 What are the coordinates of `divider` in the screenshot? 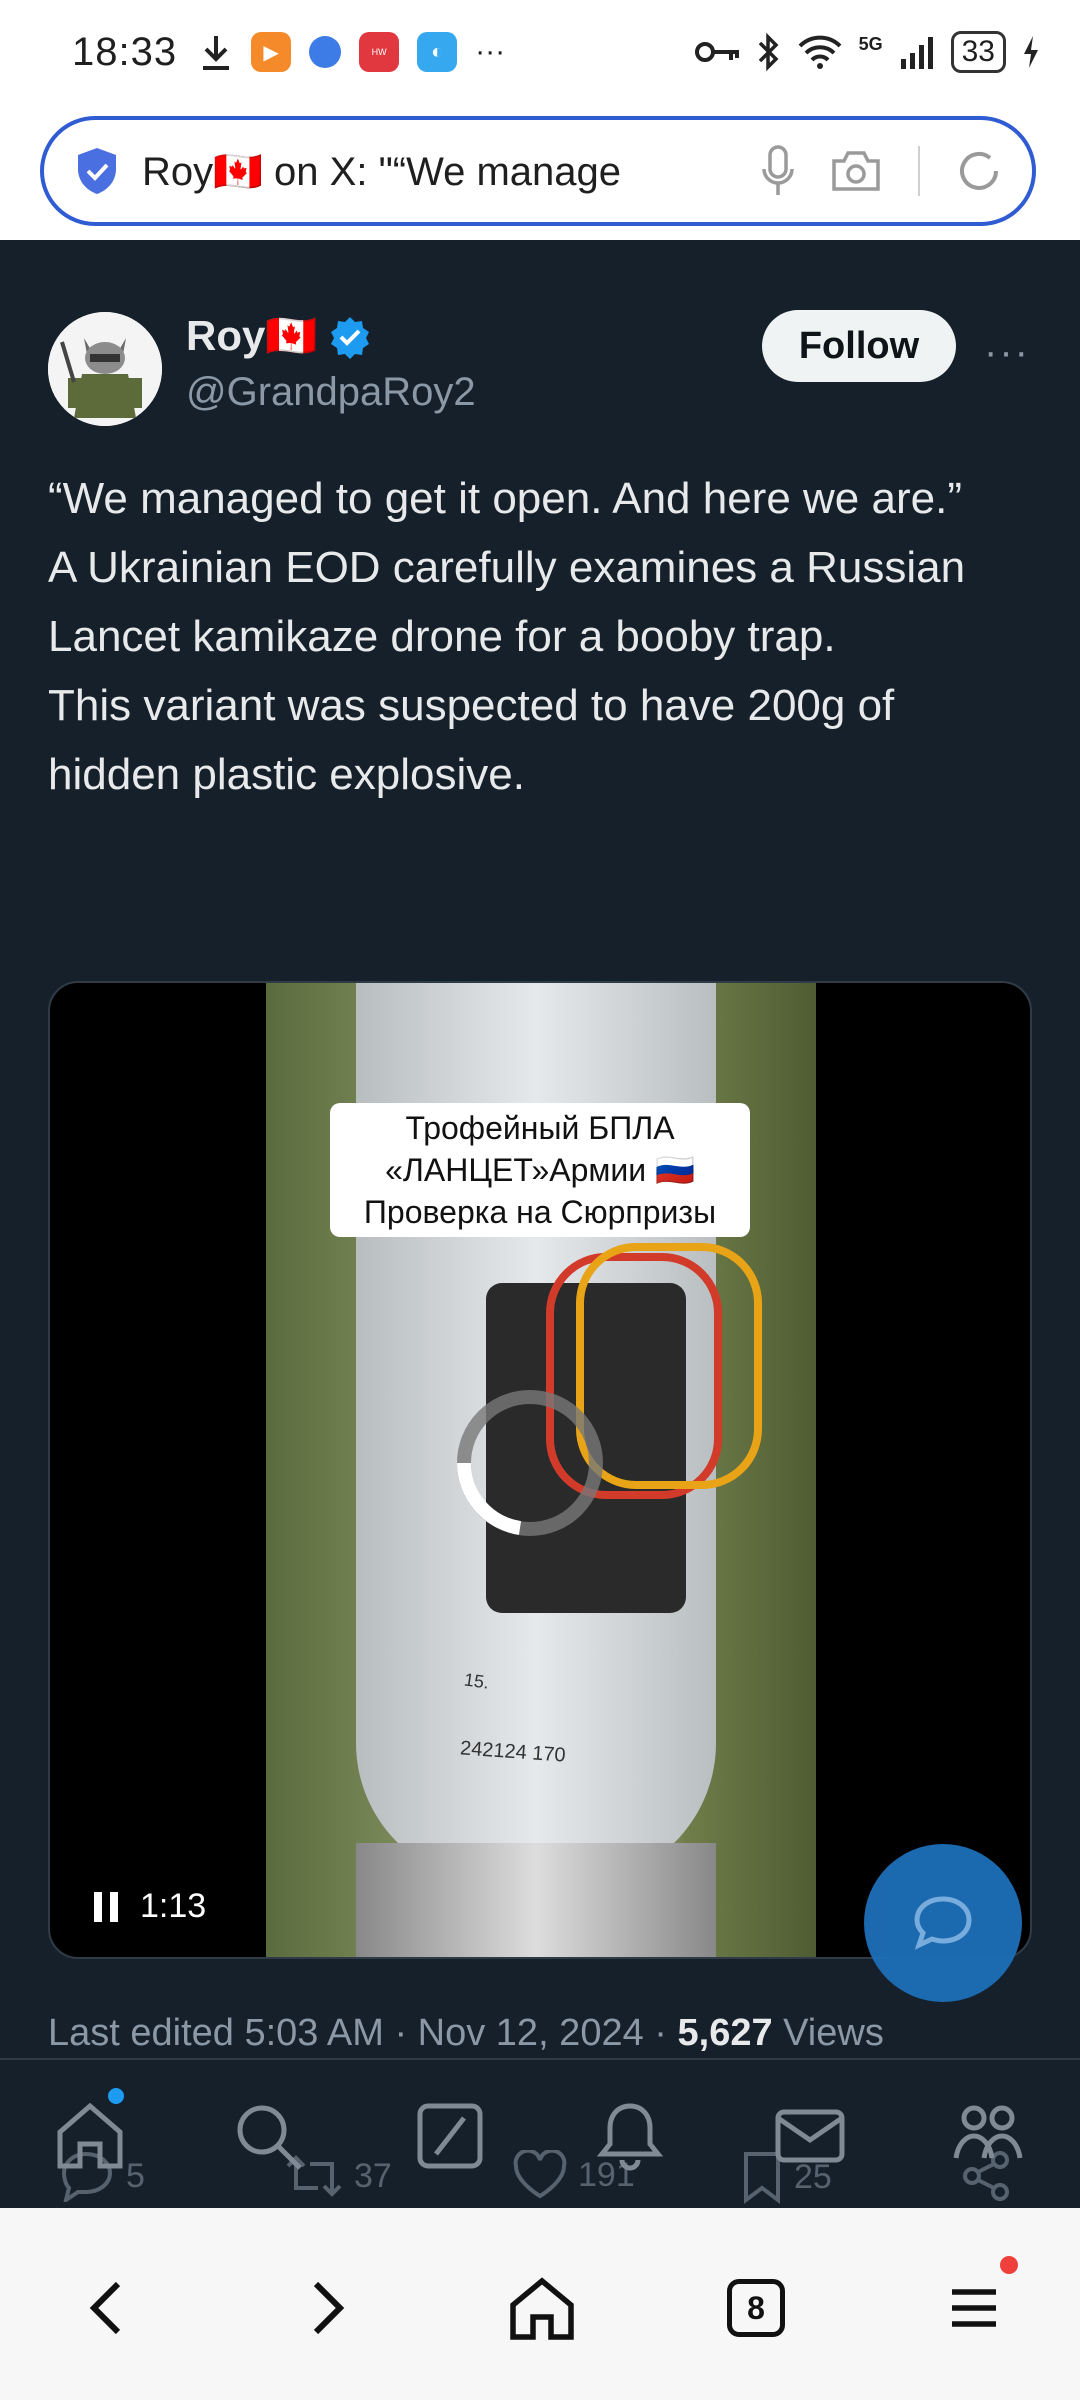 It's located at (540, 2059).